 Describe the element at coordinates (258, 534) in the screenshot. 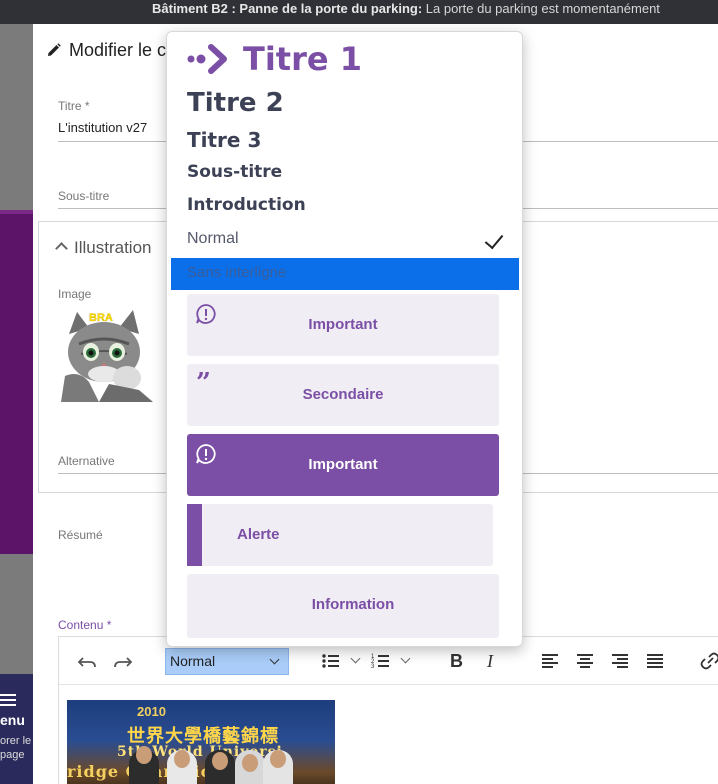

I see `style-option-alerte-label: Alerte` at that location.